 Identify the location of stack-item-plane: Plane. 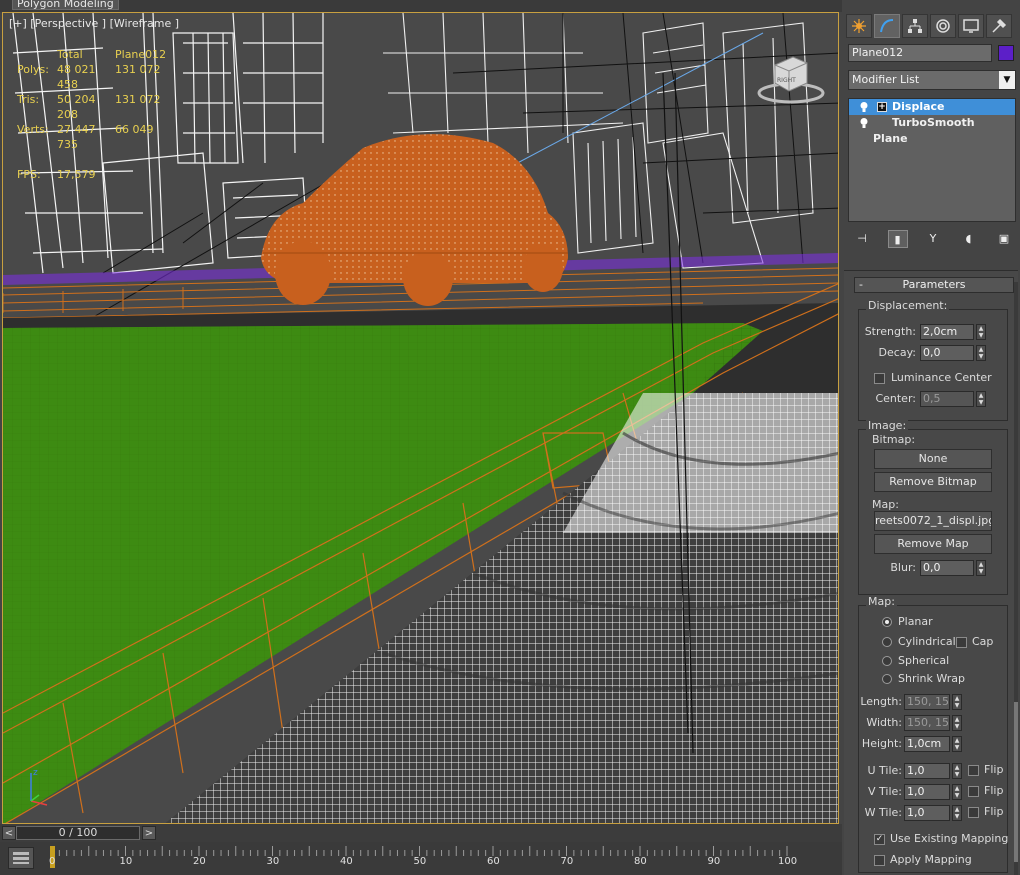
(932, 139).